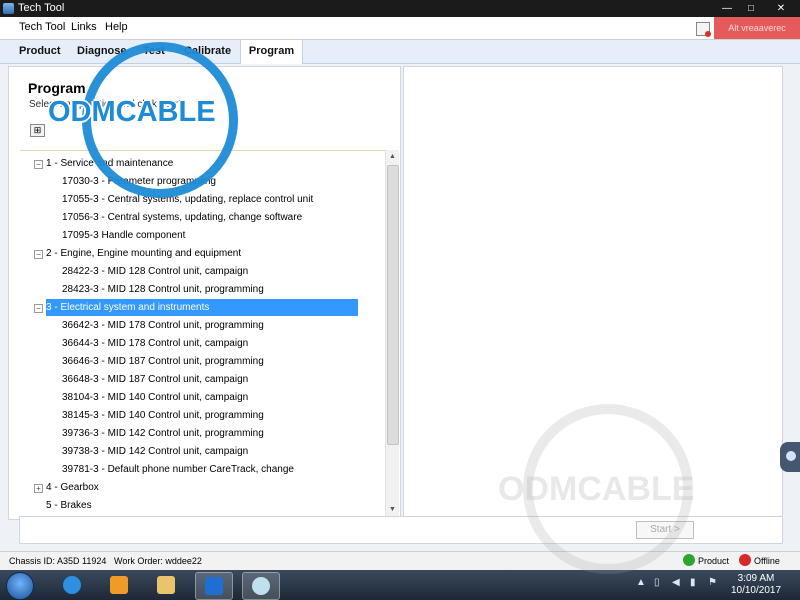  I want to click on offline-status-label: Offline, so click(767, 561).